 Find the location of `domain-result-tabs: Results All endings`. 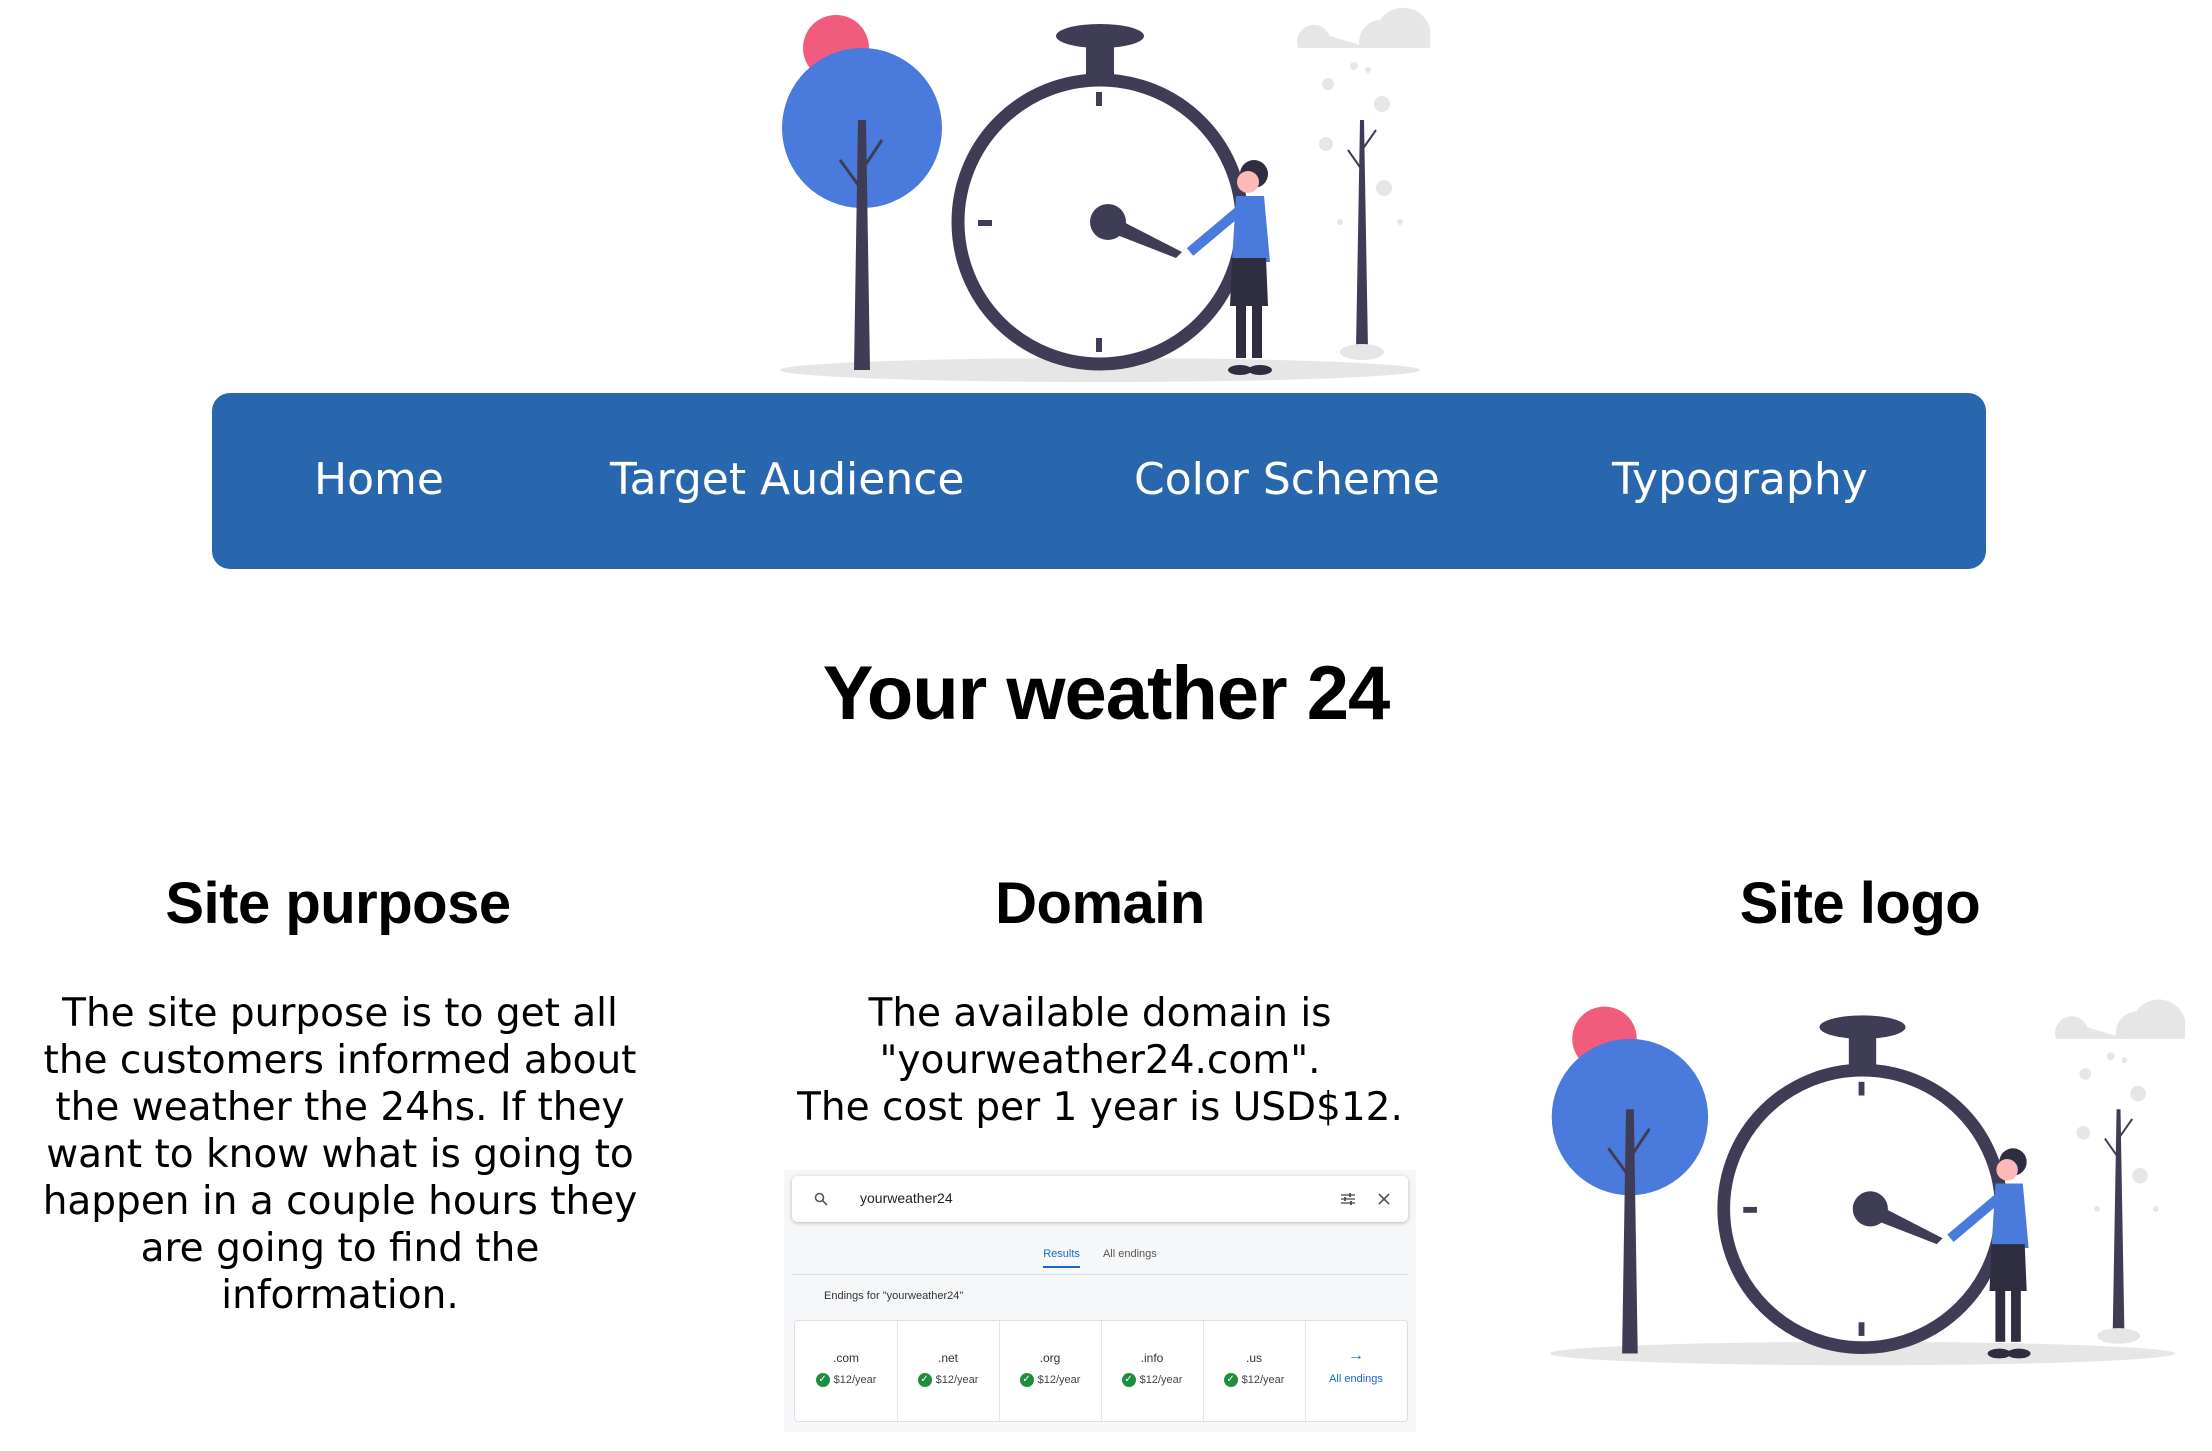

domain-result-tabs: Results All endings is located at coordinates (1100, 1258).